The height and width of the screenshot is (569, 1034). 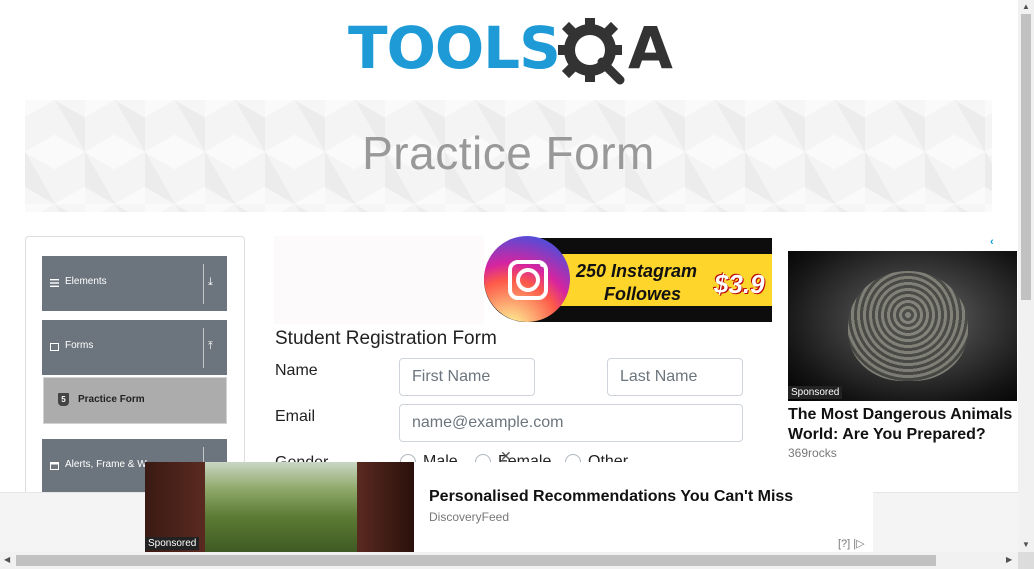 I want to click on ad-price: $3.9, so click(x=739, y=284).